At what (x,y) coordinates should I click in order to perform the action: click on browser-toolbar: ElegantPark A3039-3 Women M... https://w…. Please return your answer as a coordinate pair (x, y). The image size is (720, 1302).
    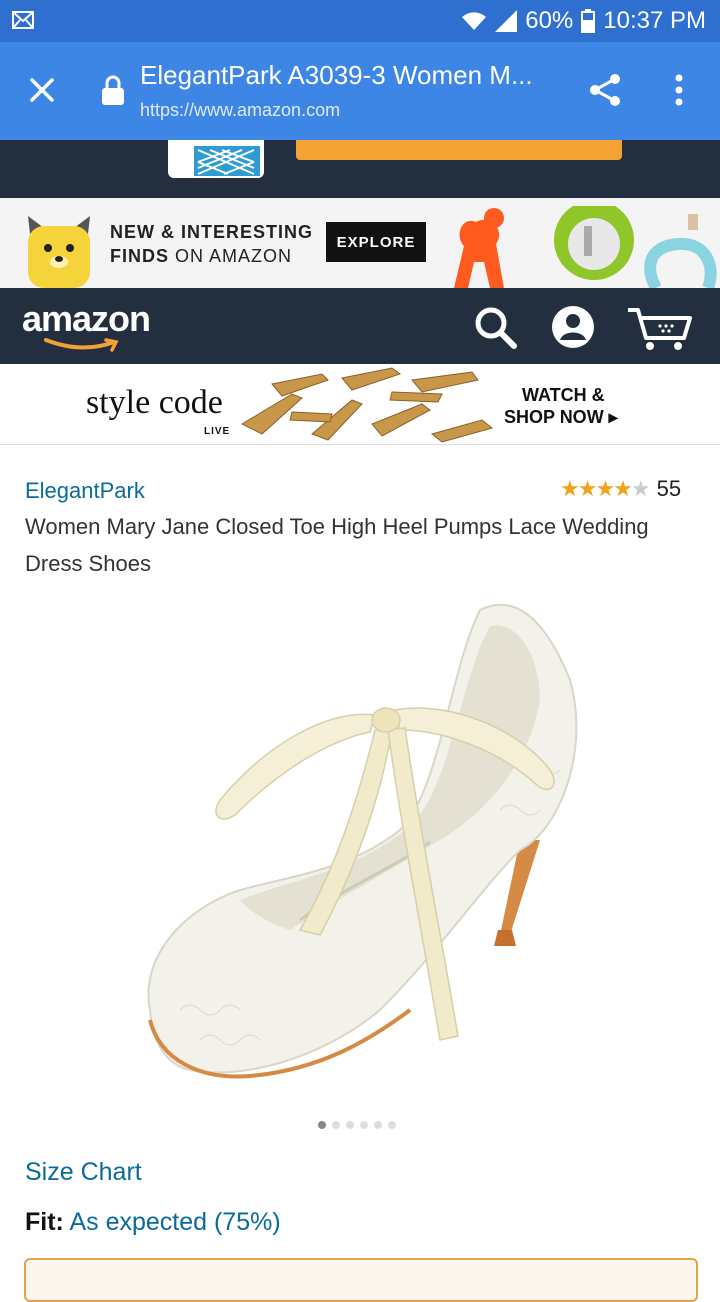
    Looking at the image, I should click on (360, 91).